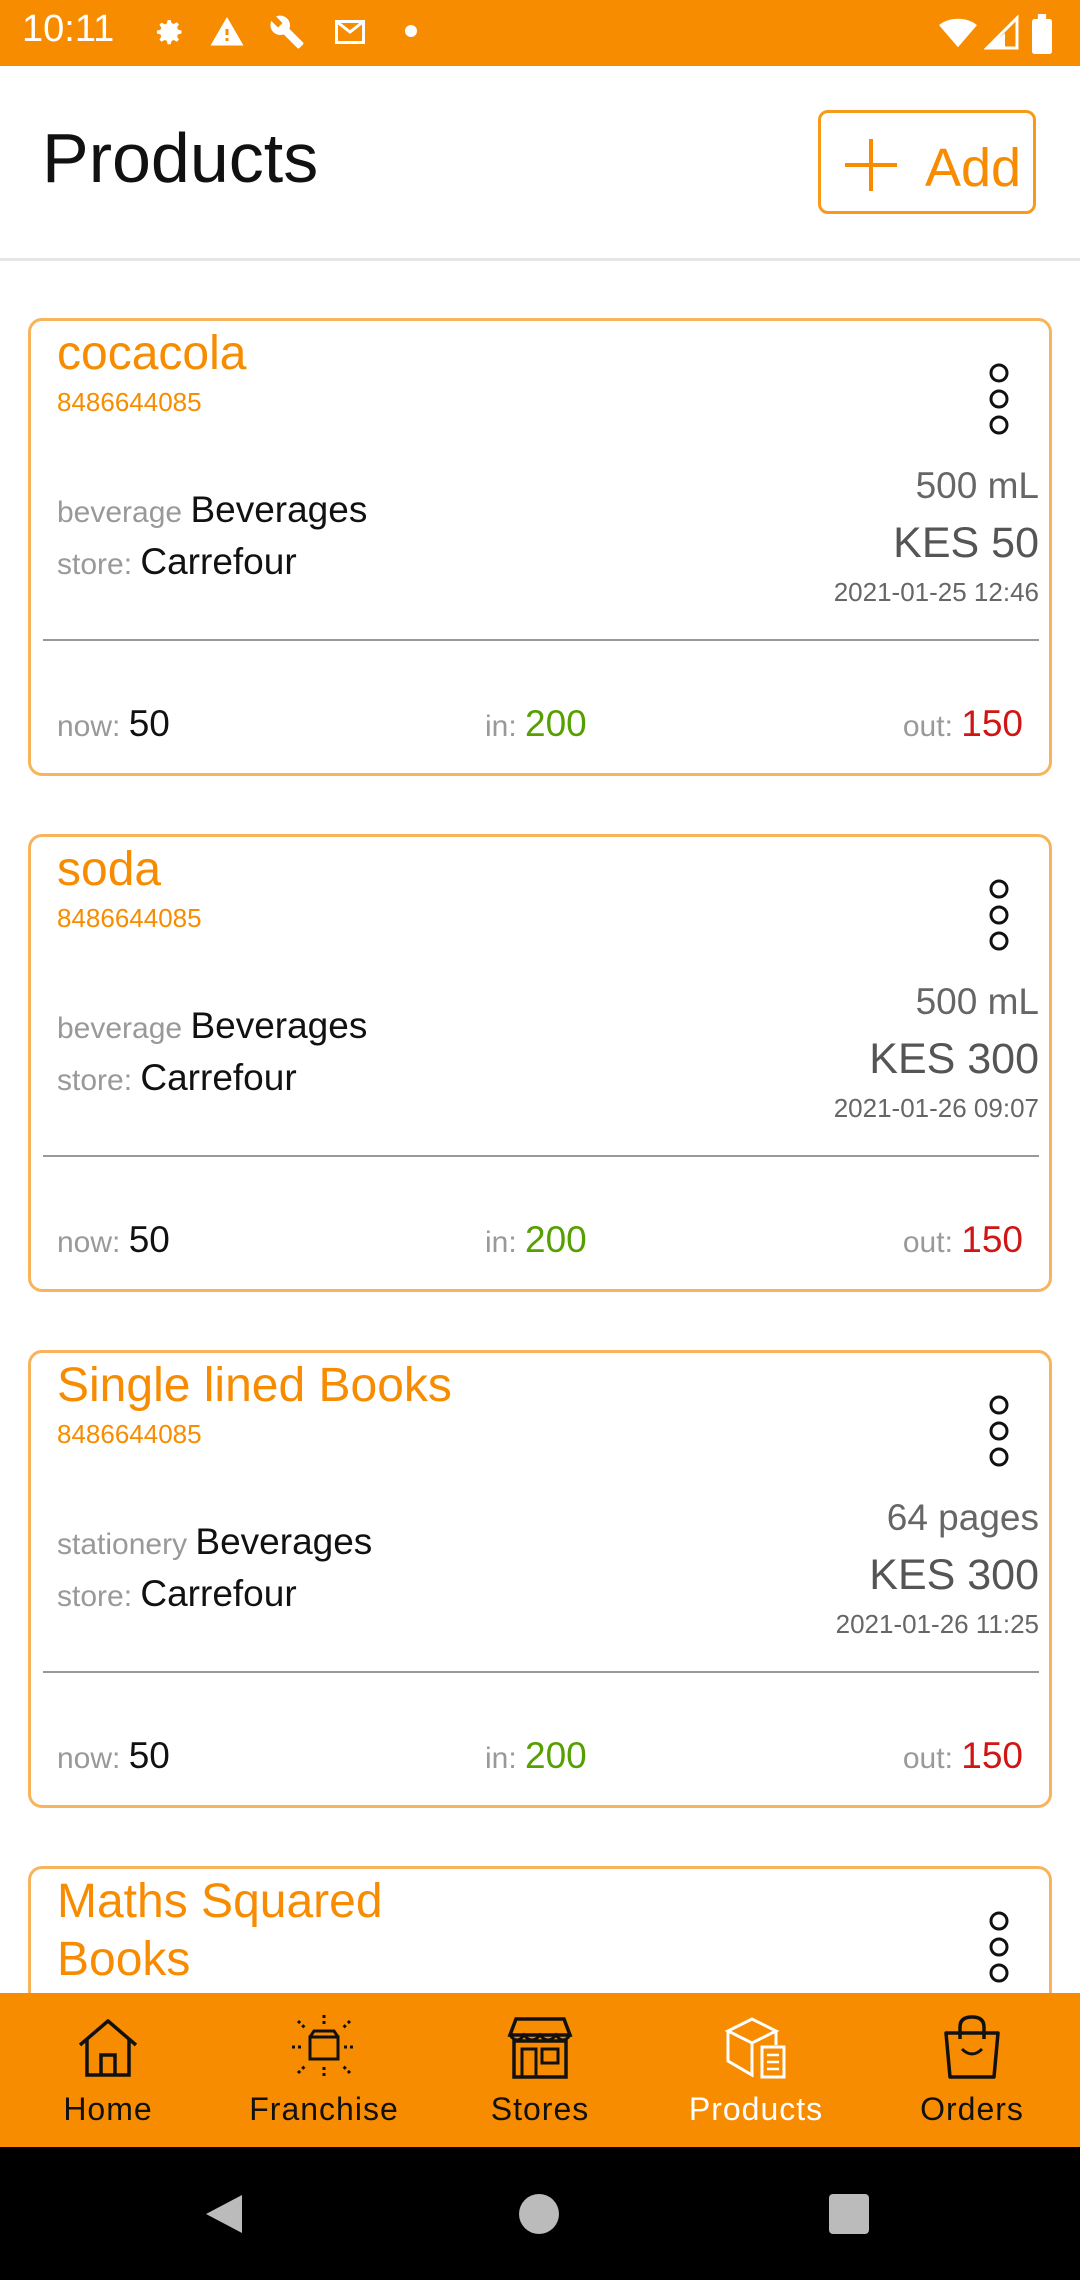 The image size is (1080, 2280). Describe the element at coordinates (539, 2214) in the screenshot. I see `home-circle-icon` at that location.